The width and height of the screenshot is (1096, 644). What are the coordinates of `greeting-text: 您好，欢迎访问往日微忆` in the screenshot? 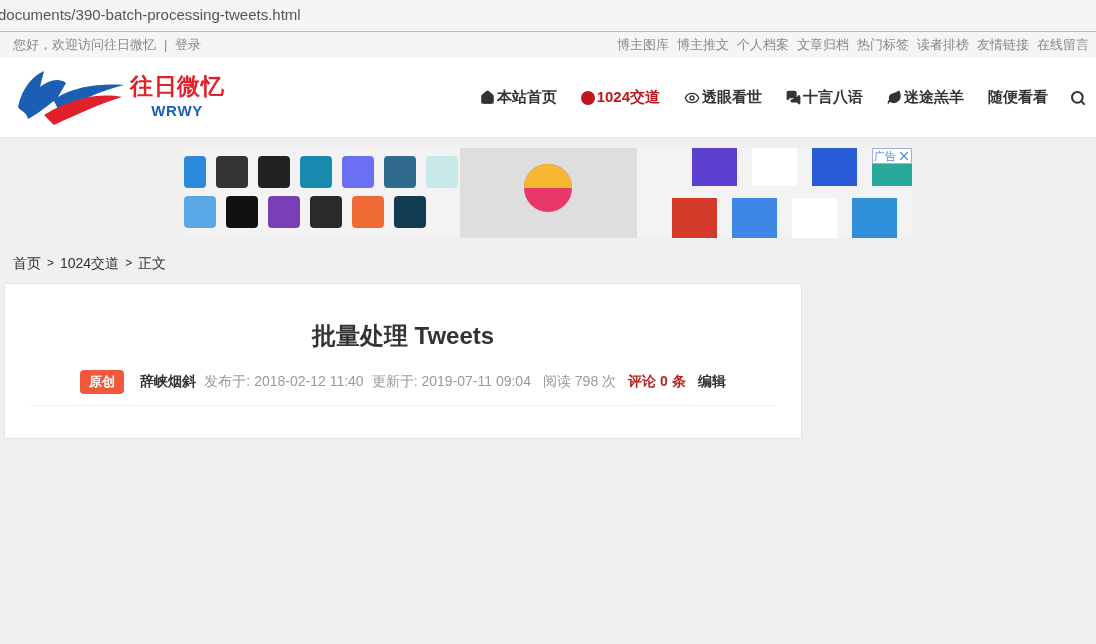 It's located at (84, 45).